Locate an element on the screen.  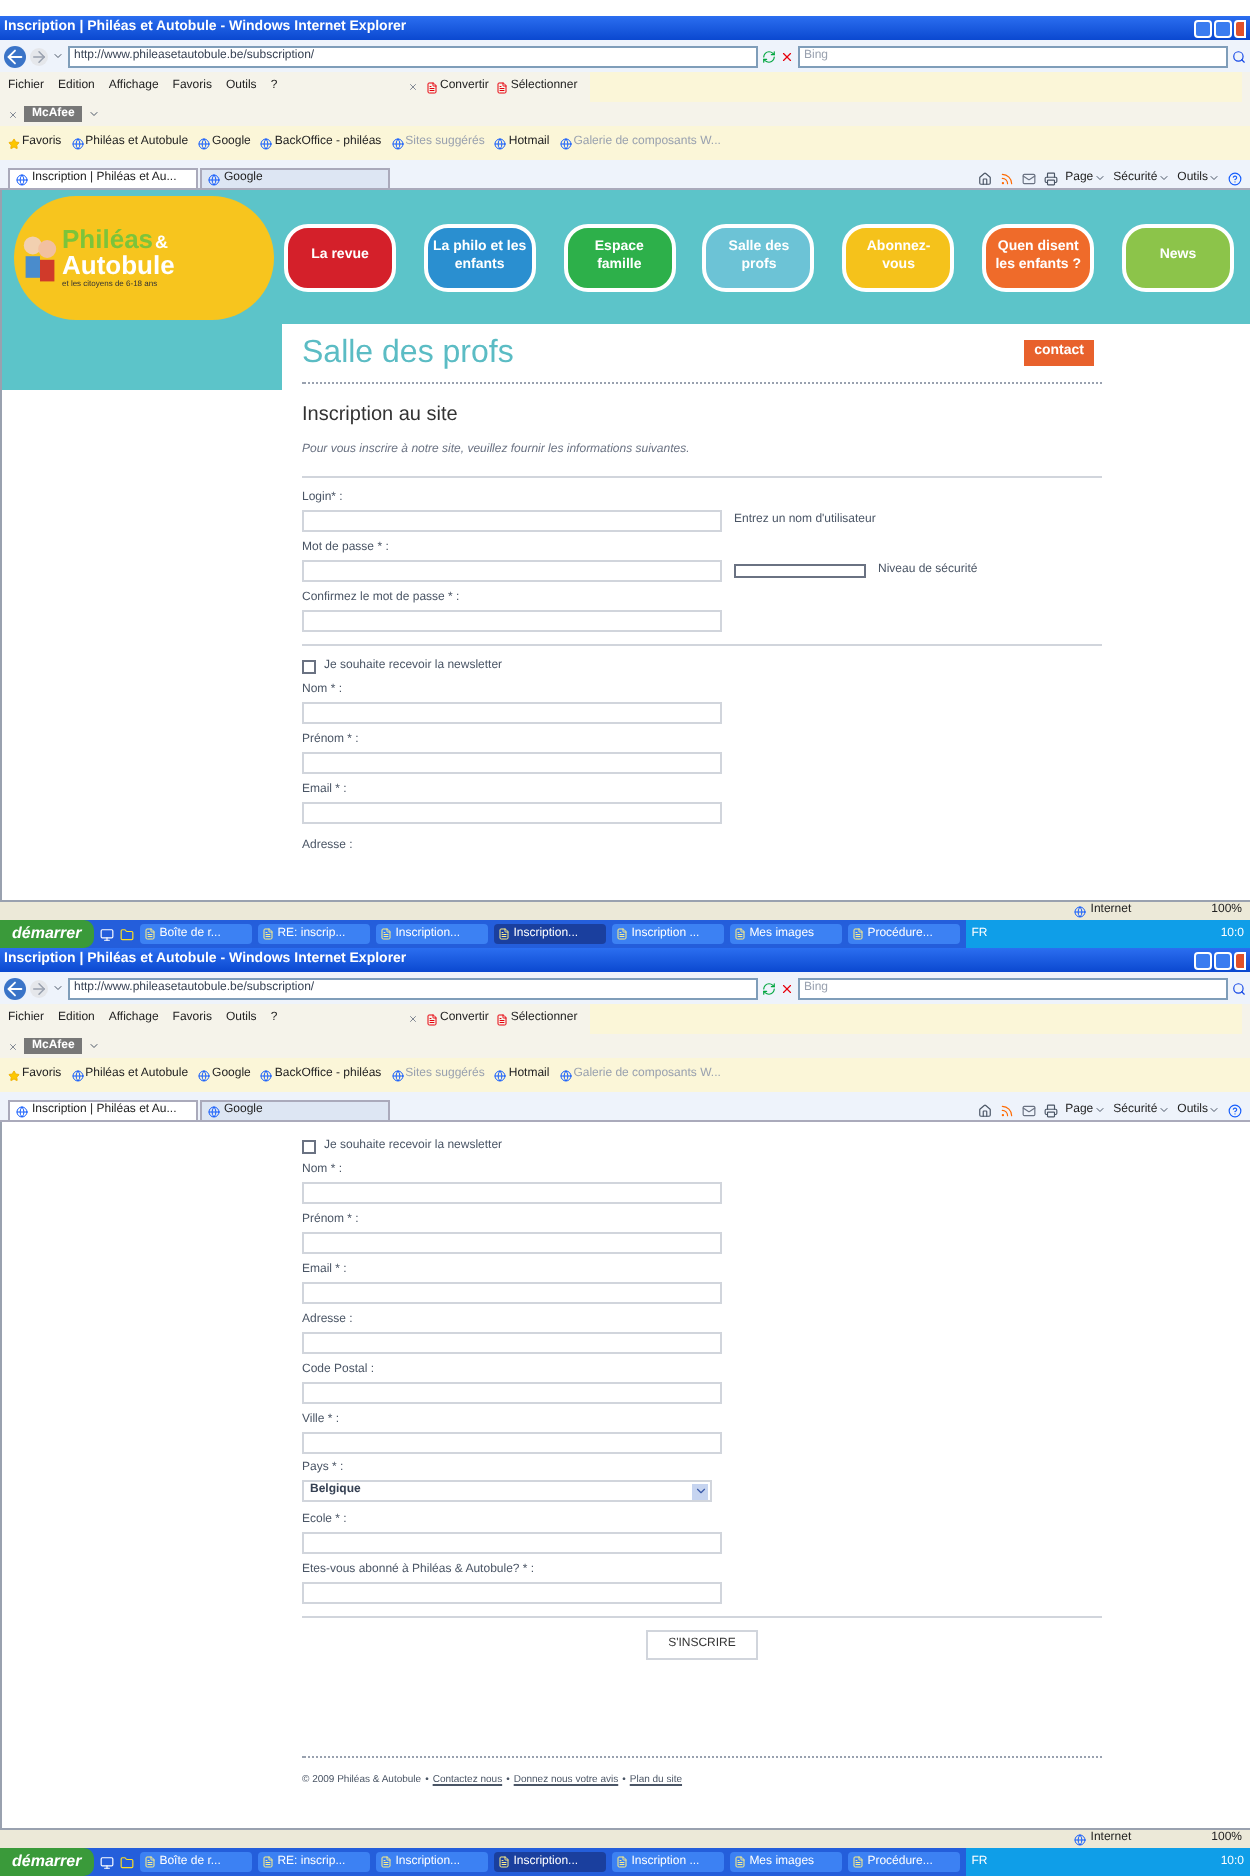
logo-title: Philéas is located at coordinates (108, 239).